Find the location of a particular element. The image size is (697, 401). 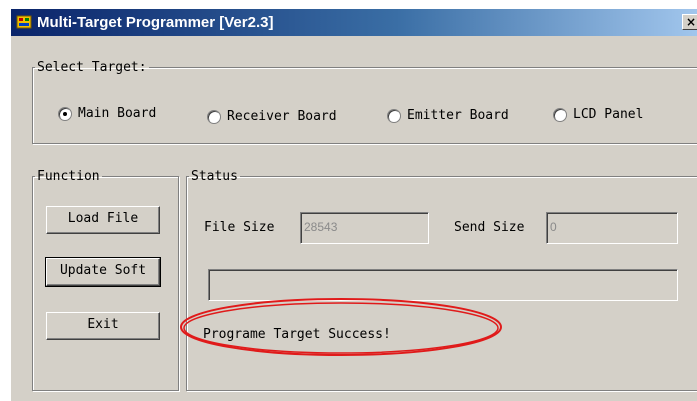

update-soft-button: Update Soft is located at coordinates (103, 272).